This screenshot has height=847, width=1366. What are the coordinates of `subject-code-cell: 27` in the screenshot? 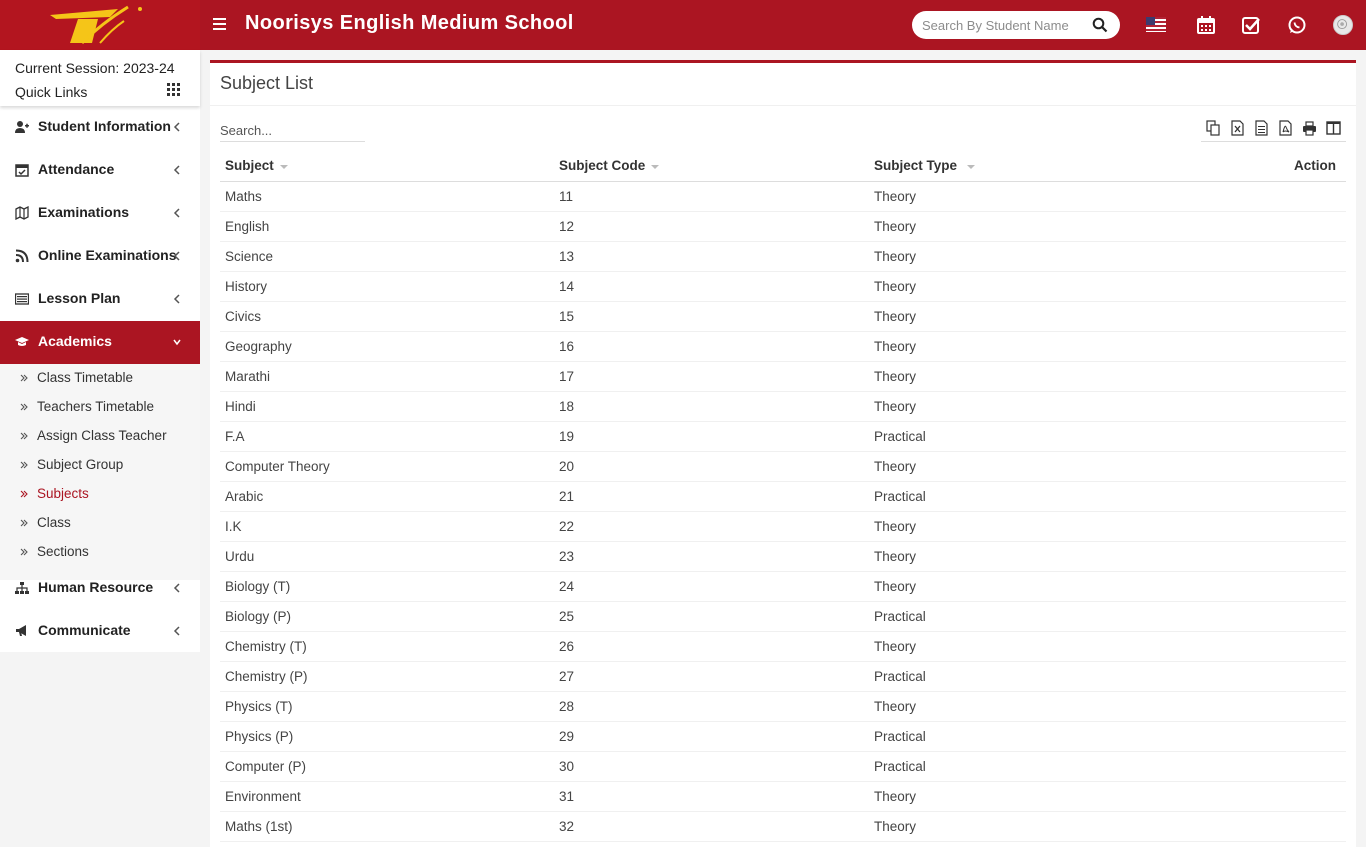 It's located at (711, 676).